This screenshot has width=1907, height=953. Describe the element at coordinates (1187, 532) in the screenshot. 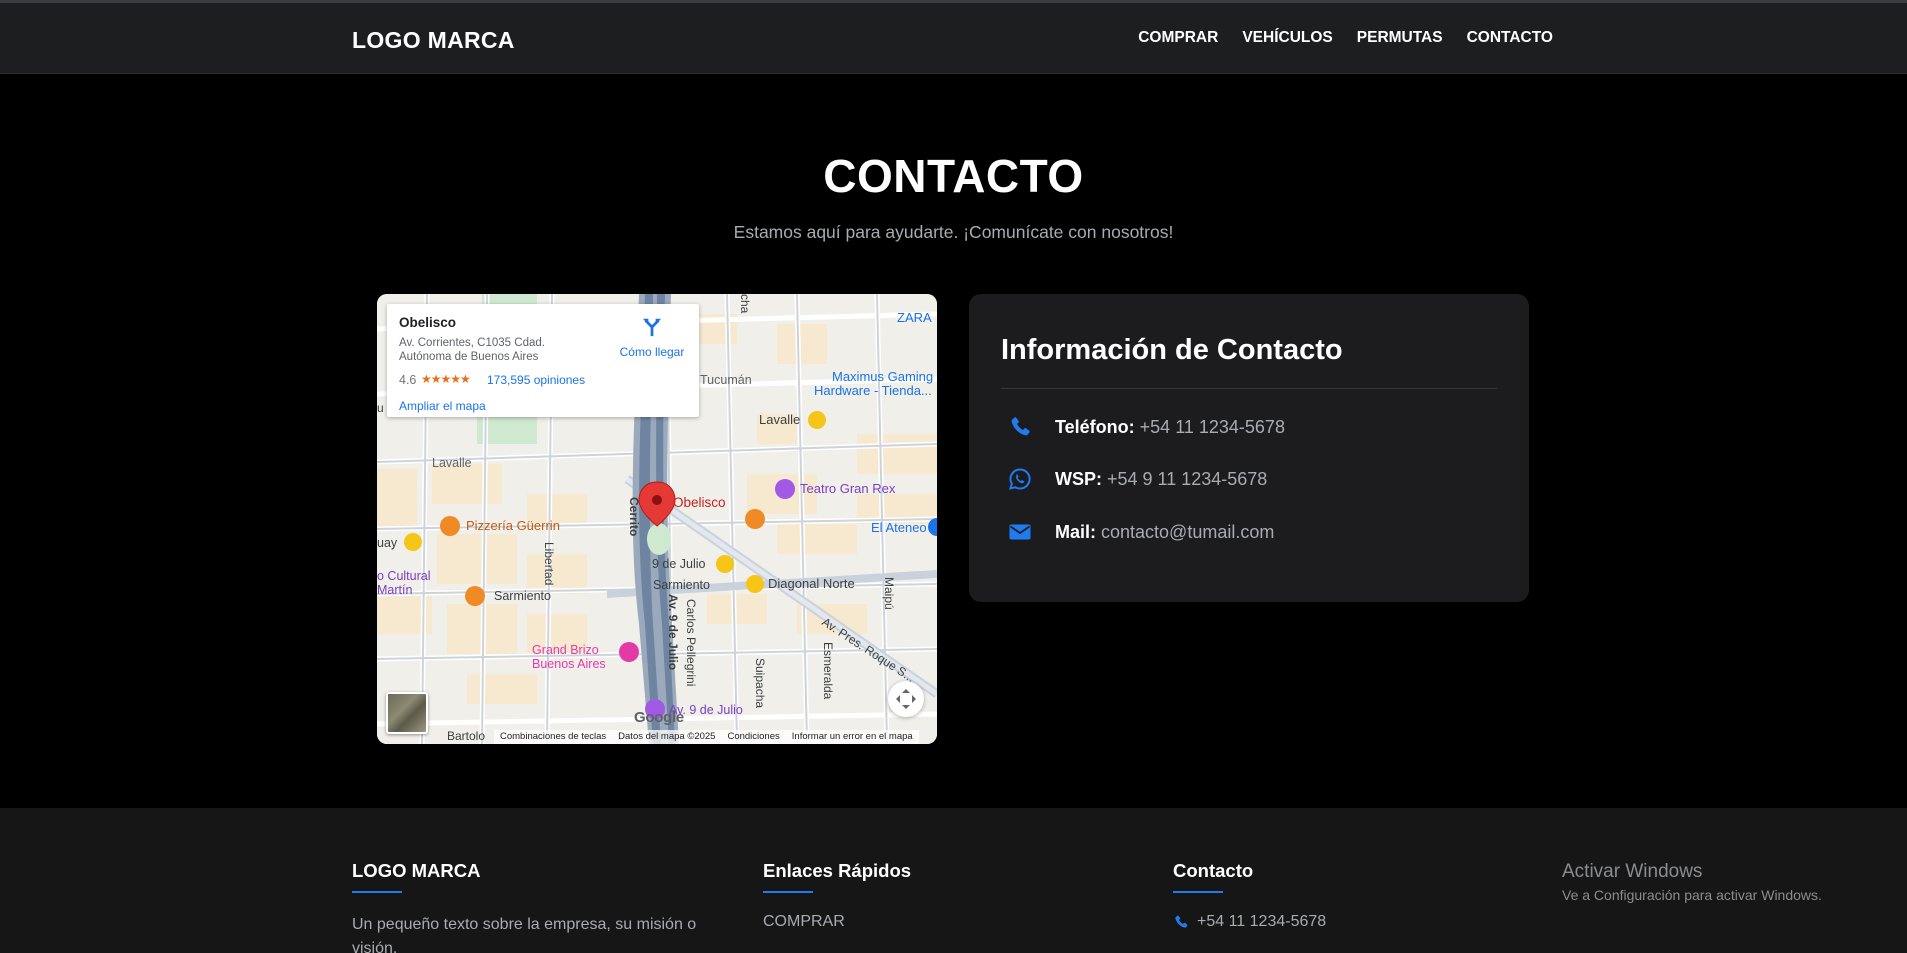

I see `mail-value: contacto@tumail.com` at that location.